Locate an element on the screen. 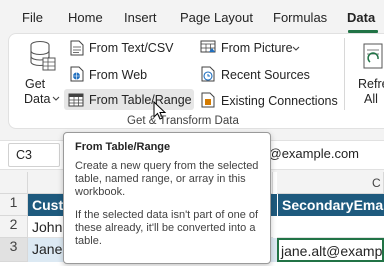 The height and width of the screenshot is (266, 384). picture-icon is located at coordinates (208, 46).